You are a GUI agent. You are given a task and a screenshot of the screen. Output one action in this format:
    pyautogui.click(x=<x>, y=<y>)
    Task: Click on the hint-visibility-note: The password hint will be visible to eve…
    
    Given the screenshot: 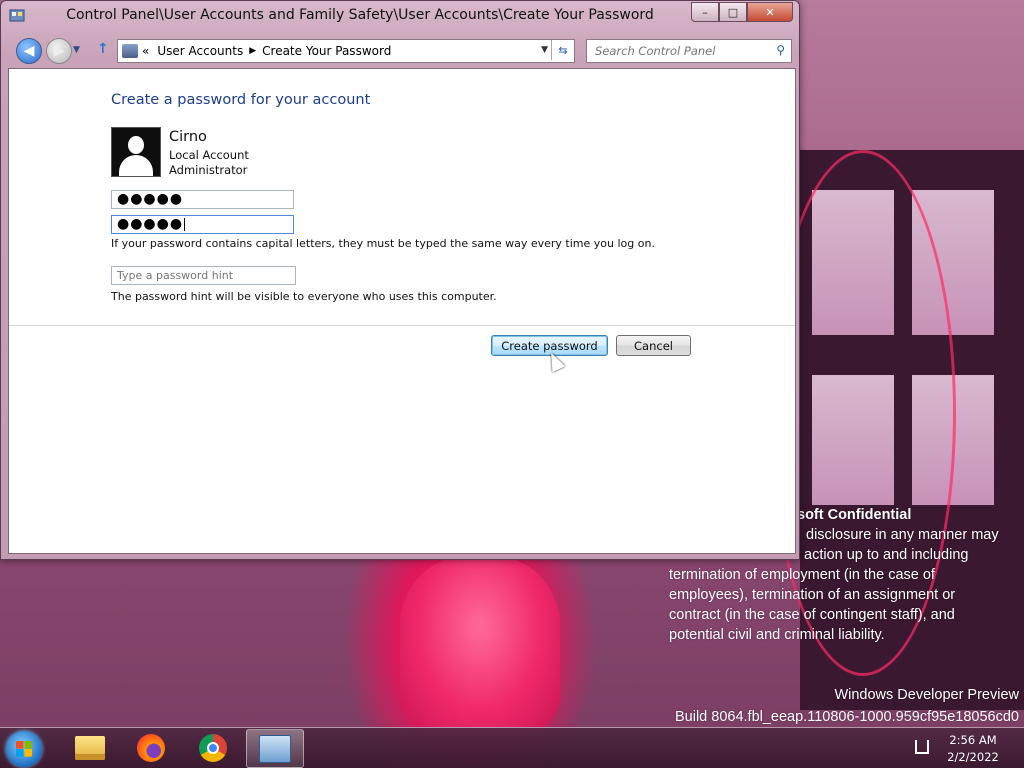 What is the action you would take?
    pyautogui.click(x=304, y=296)
    